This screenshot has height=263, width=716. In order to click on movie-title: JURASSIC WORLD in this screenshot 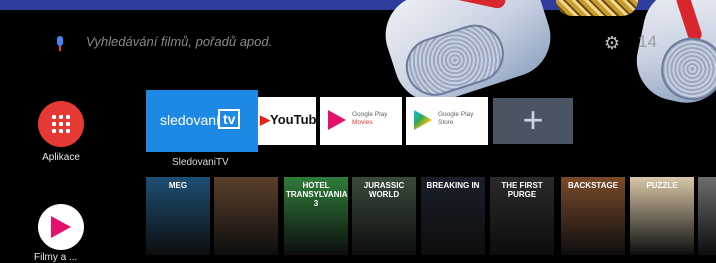, I will do `click(384, 190)`.